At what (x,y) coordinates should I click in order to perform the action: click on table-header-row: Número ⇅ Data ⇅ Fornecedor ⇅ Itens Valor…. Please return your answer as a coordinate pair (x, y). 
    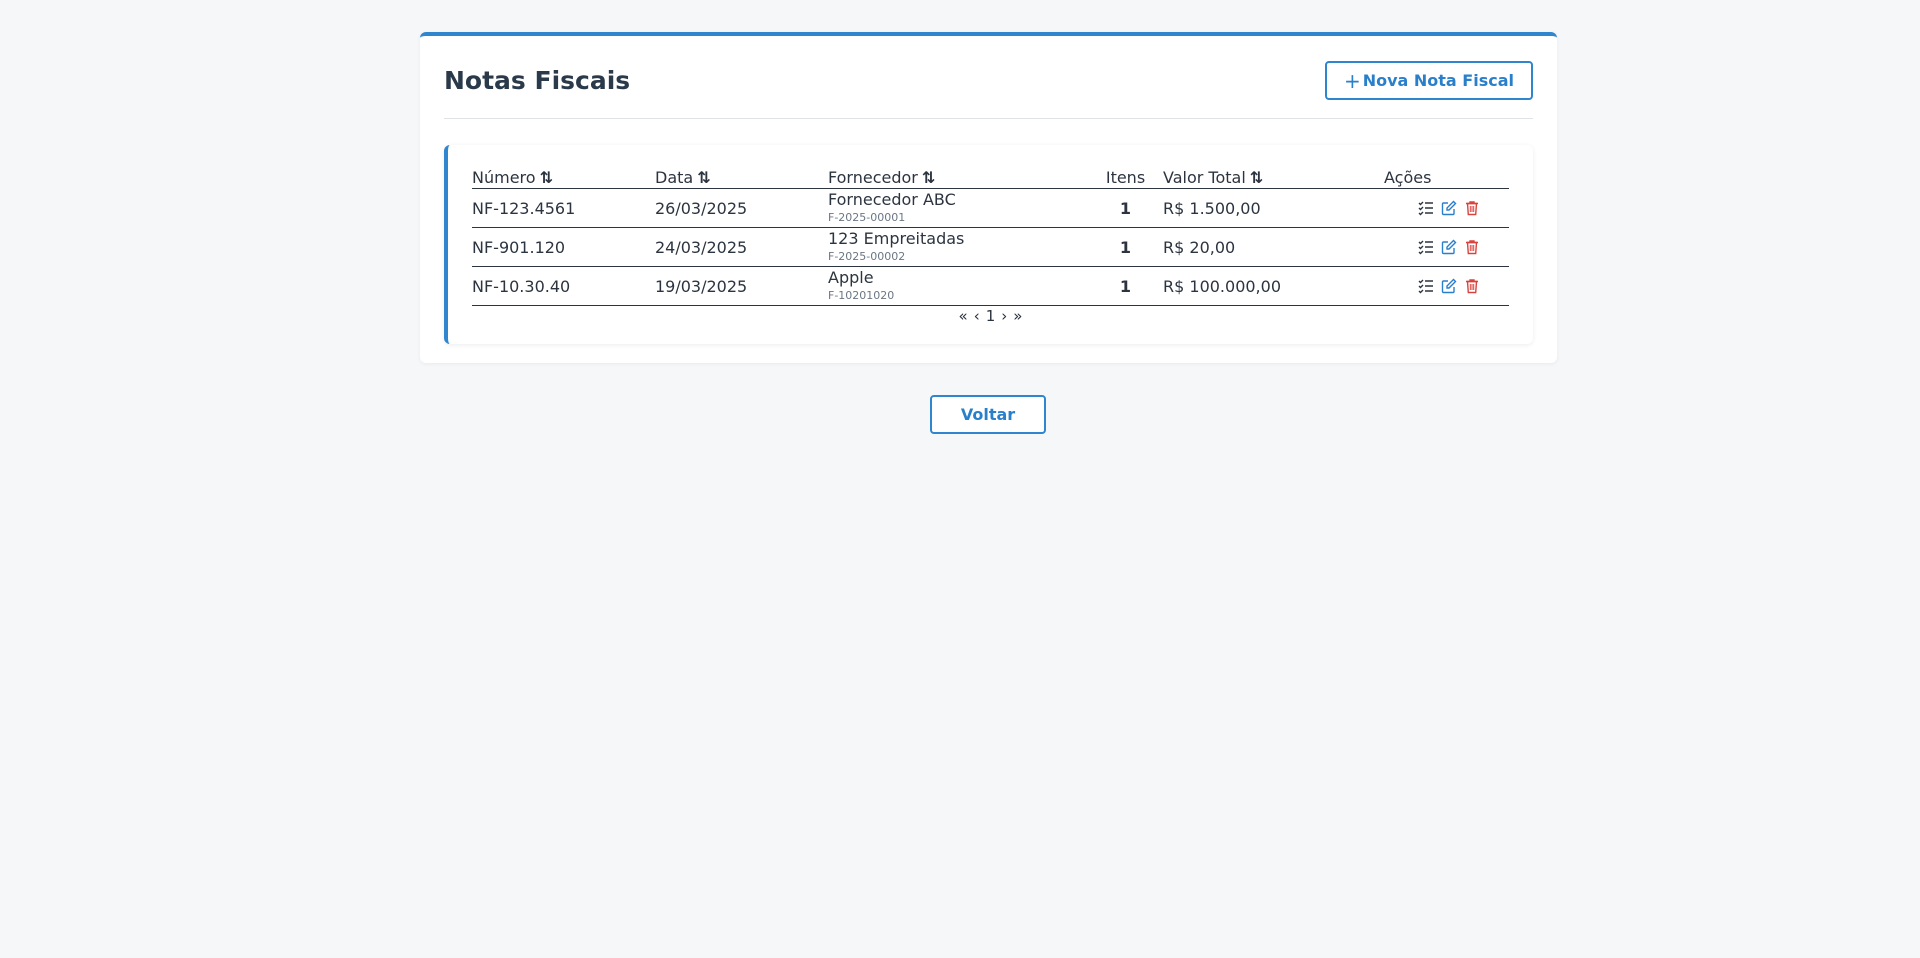
    Looking at the image, I should click on (990, 167).